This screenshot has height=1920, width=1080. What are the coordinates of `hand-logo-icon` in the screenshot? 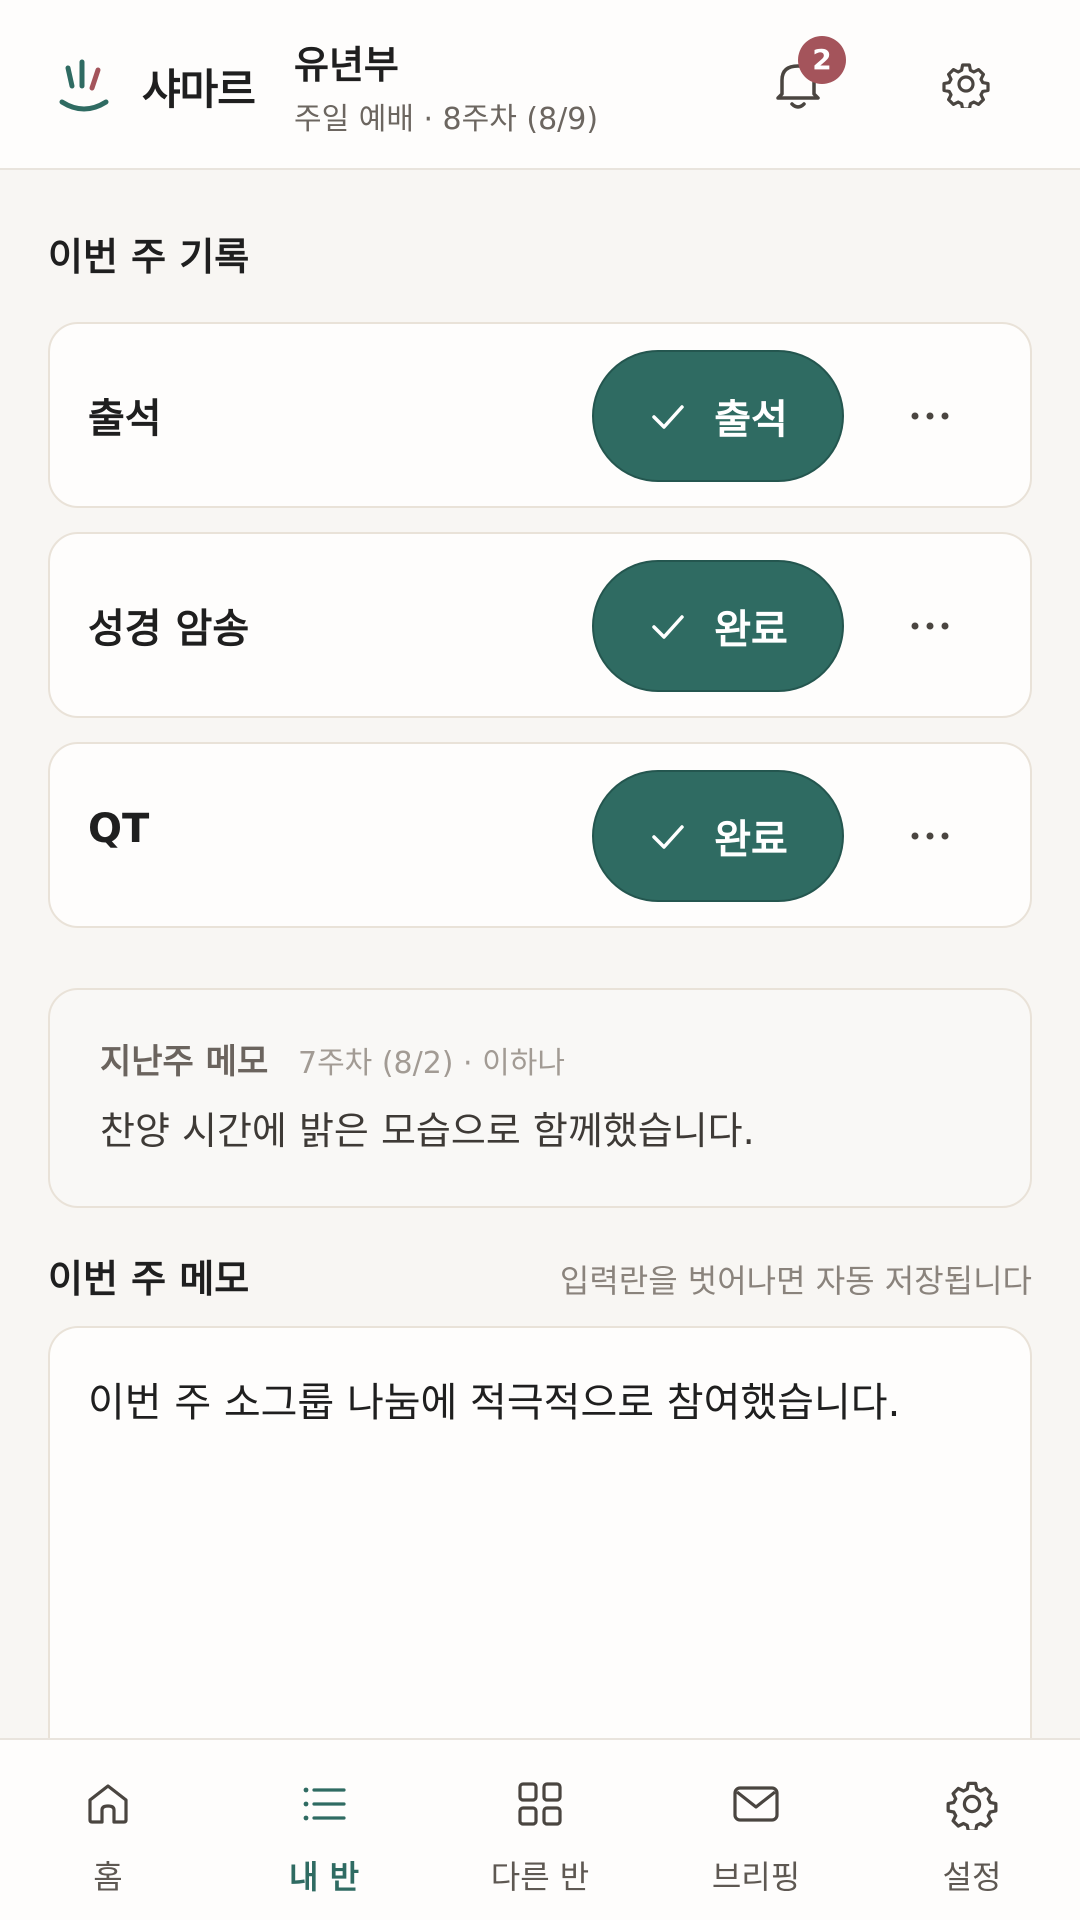 It's located at (84, 85).